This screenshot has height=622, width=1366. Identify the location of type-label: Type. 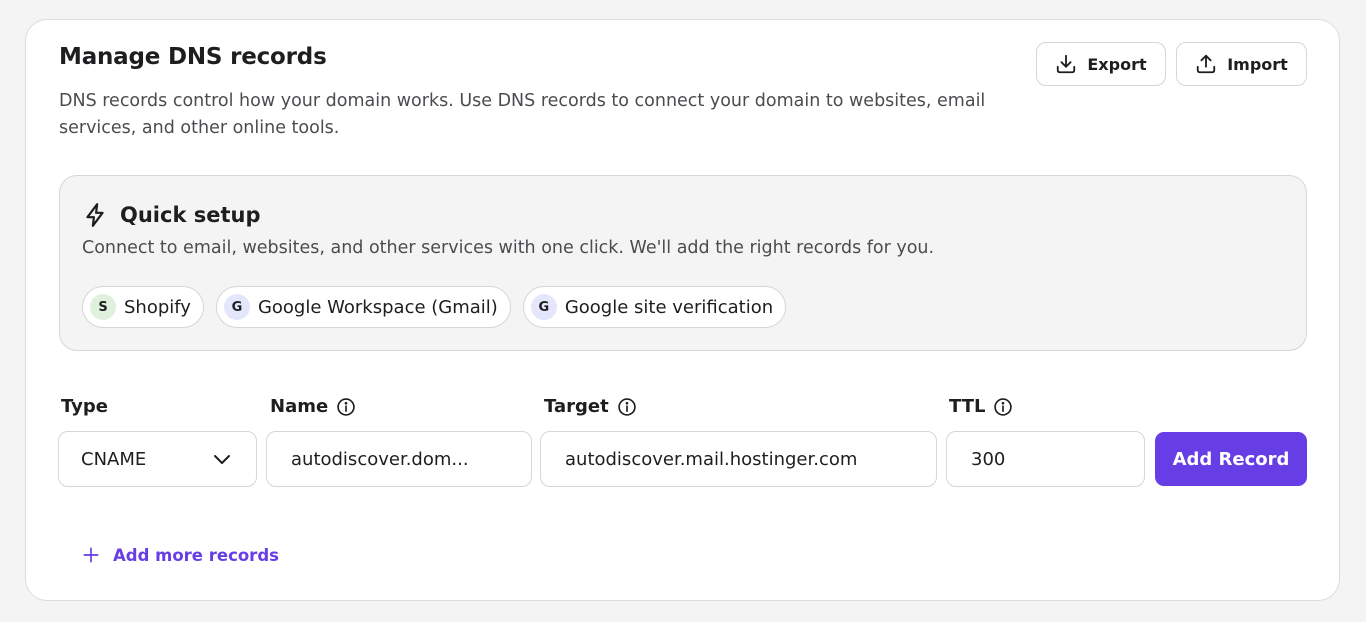
(84, 406).